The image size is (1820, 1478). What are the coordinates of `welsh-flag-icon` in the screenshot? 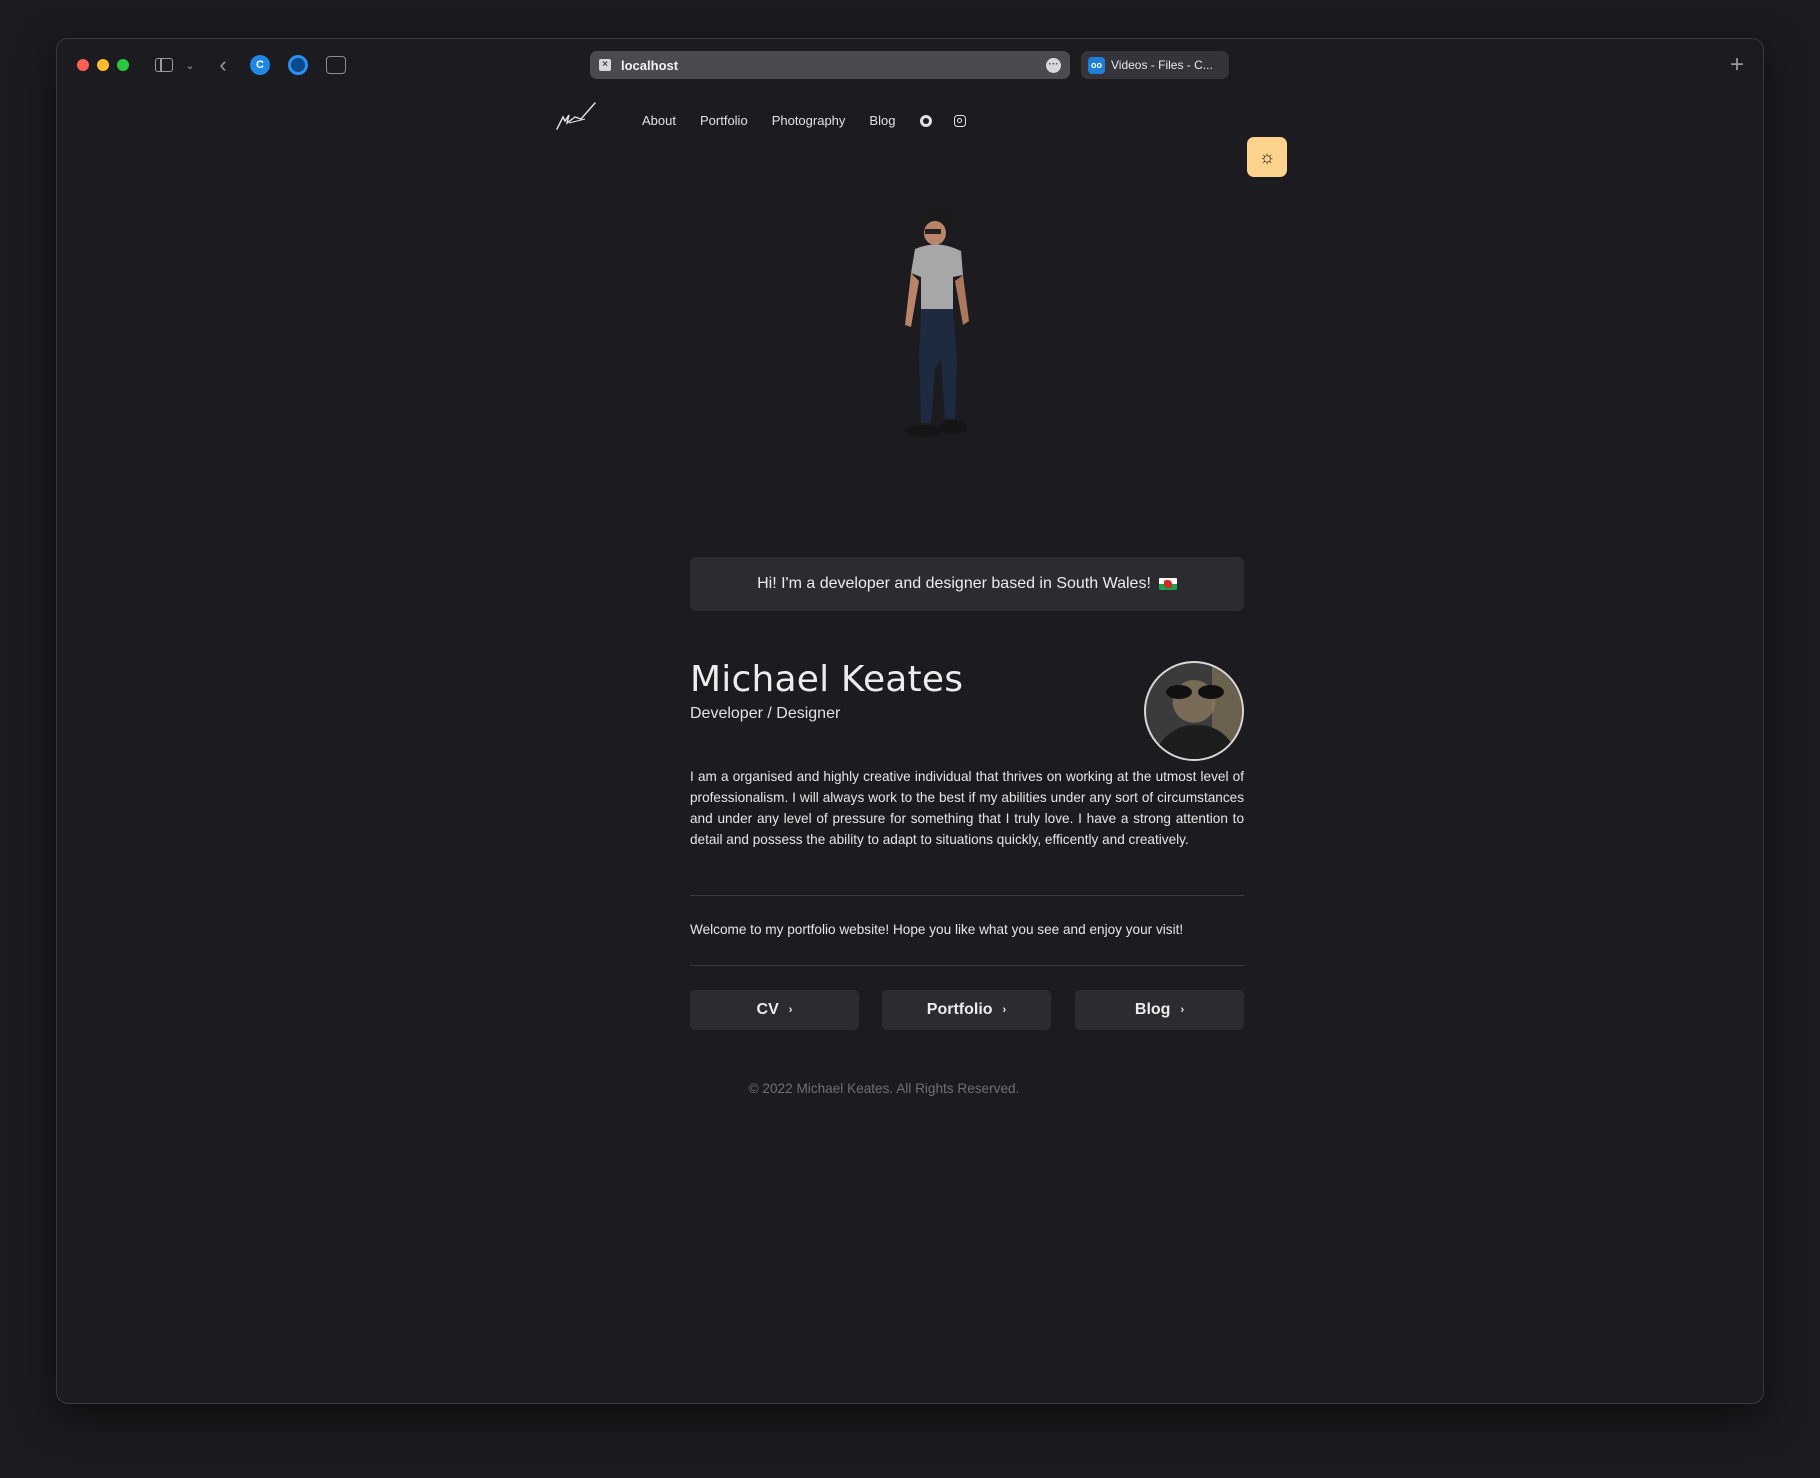 It's located at (1167, 584).